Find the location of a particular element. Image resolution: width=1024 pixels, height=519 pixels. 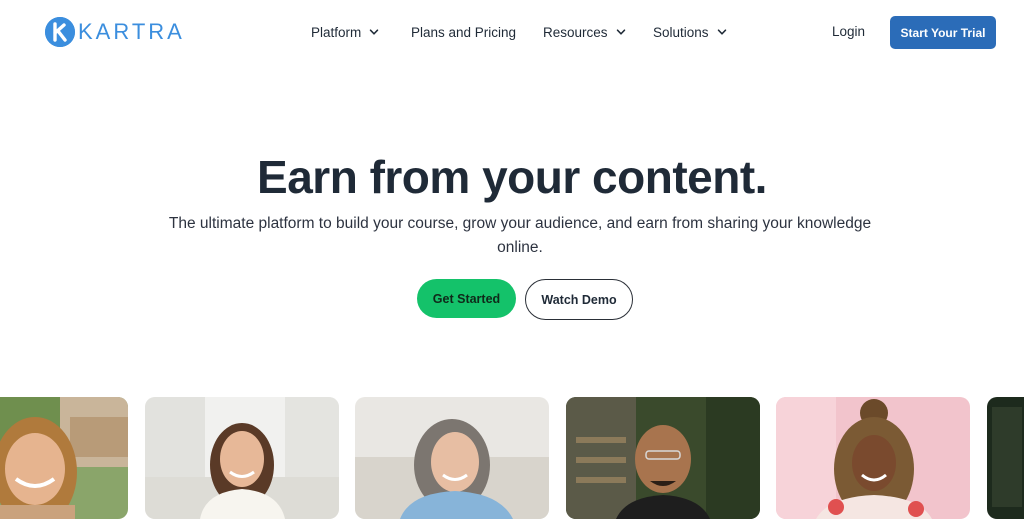

nav-label: Resources is located at coordinates (575, 32).